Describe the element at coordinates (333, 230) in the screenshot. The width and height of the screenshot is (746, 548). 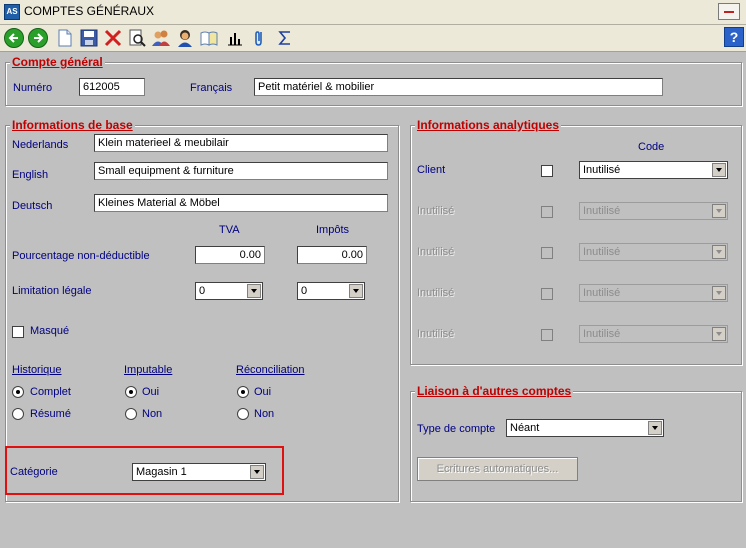
I see `impots-header: Impôts` at that location.